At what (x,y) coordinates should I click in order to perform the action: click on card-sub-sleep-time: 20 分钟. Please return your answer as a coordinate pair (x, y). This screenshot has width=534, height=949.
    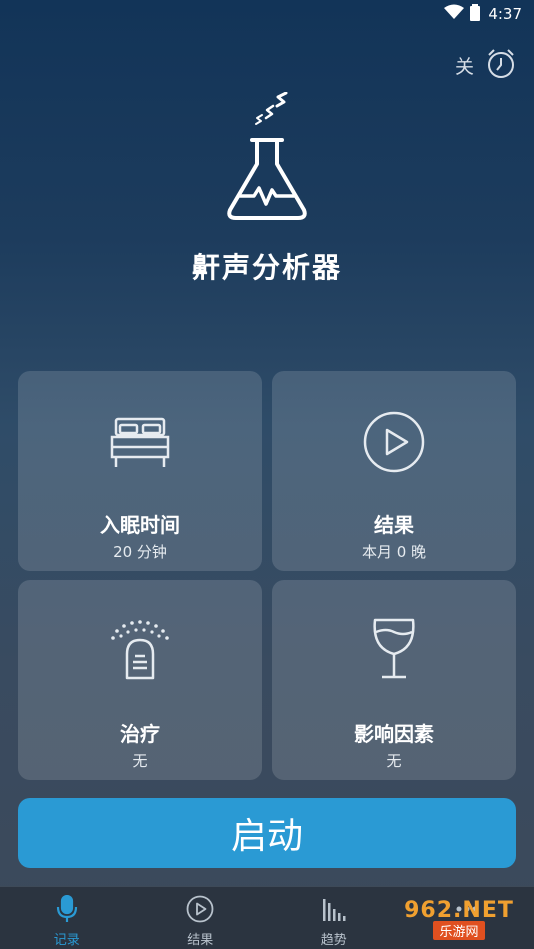
    Looking at the image, I should click on (140, 552).